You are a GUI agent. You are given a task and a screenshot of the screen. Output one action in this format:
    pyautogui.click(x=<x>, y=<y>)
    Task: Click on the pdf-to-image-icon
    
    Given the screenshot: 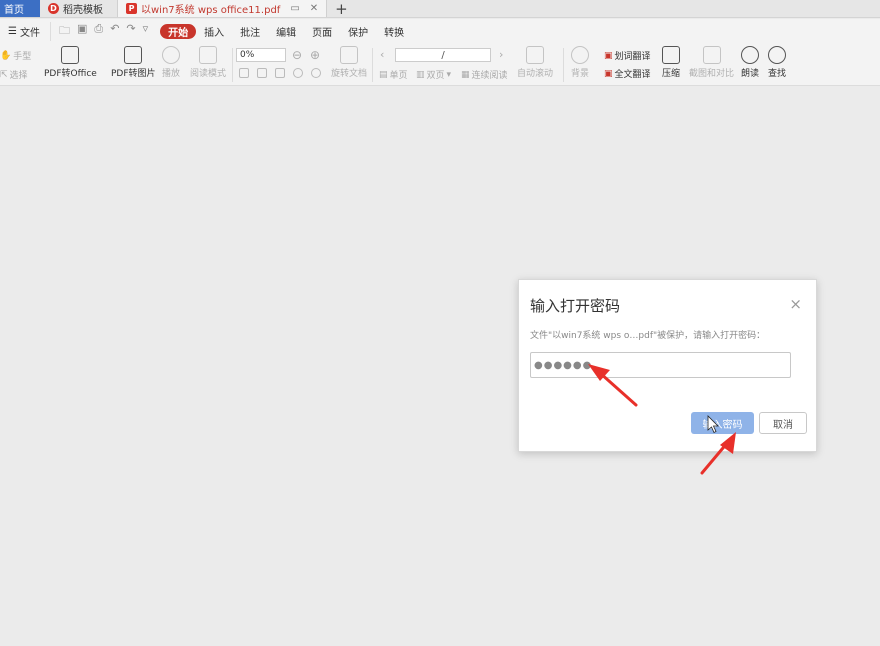 What is the action you would take?
    pyautogui.click(x=133, y=55)
    